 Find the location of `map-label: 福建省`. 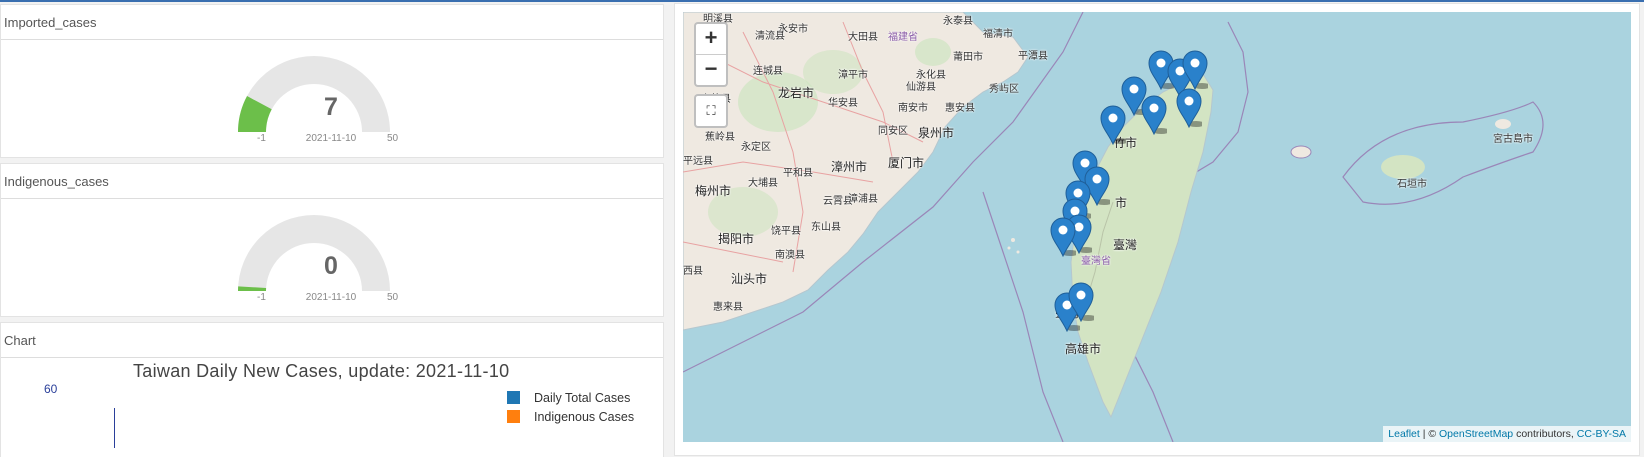

map-label: 福建省 is located at coordinates (903, 37).